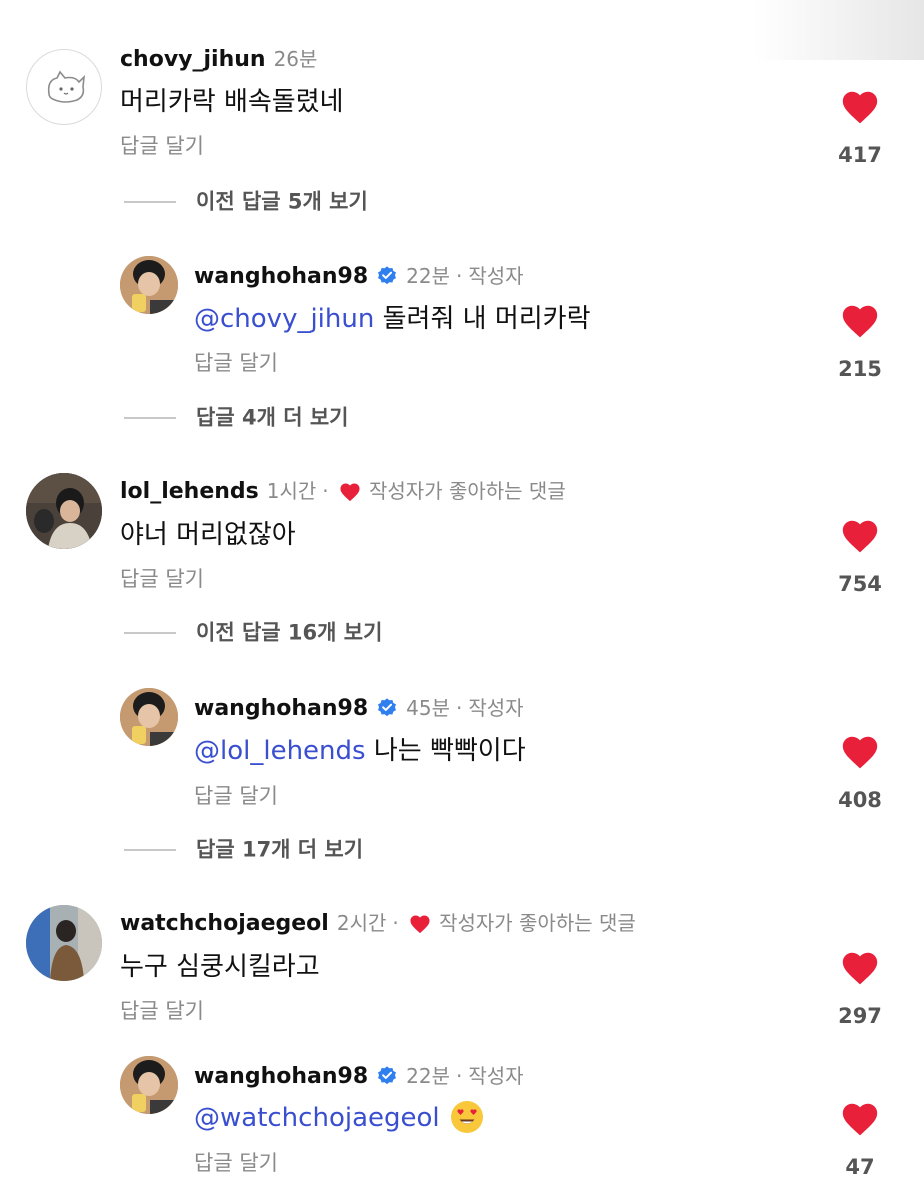 This screenshot has height=1200, width=924. Describe the element at coordinates (189, 491) in the screenshot. I see `username: lol_lehends` at that location.